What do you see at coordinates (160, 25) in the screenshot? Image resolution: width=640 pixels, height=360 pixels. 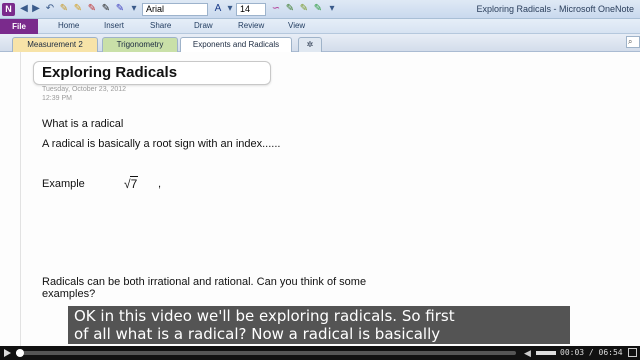 I see `tab-share: Share` at bounding box center [160, 25].